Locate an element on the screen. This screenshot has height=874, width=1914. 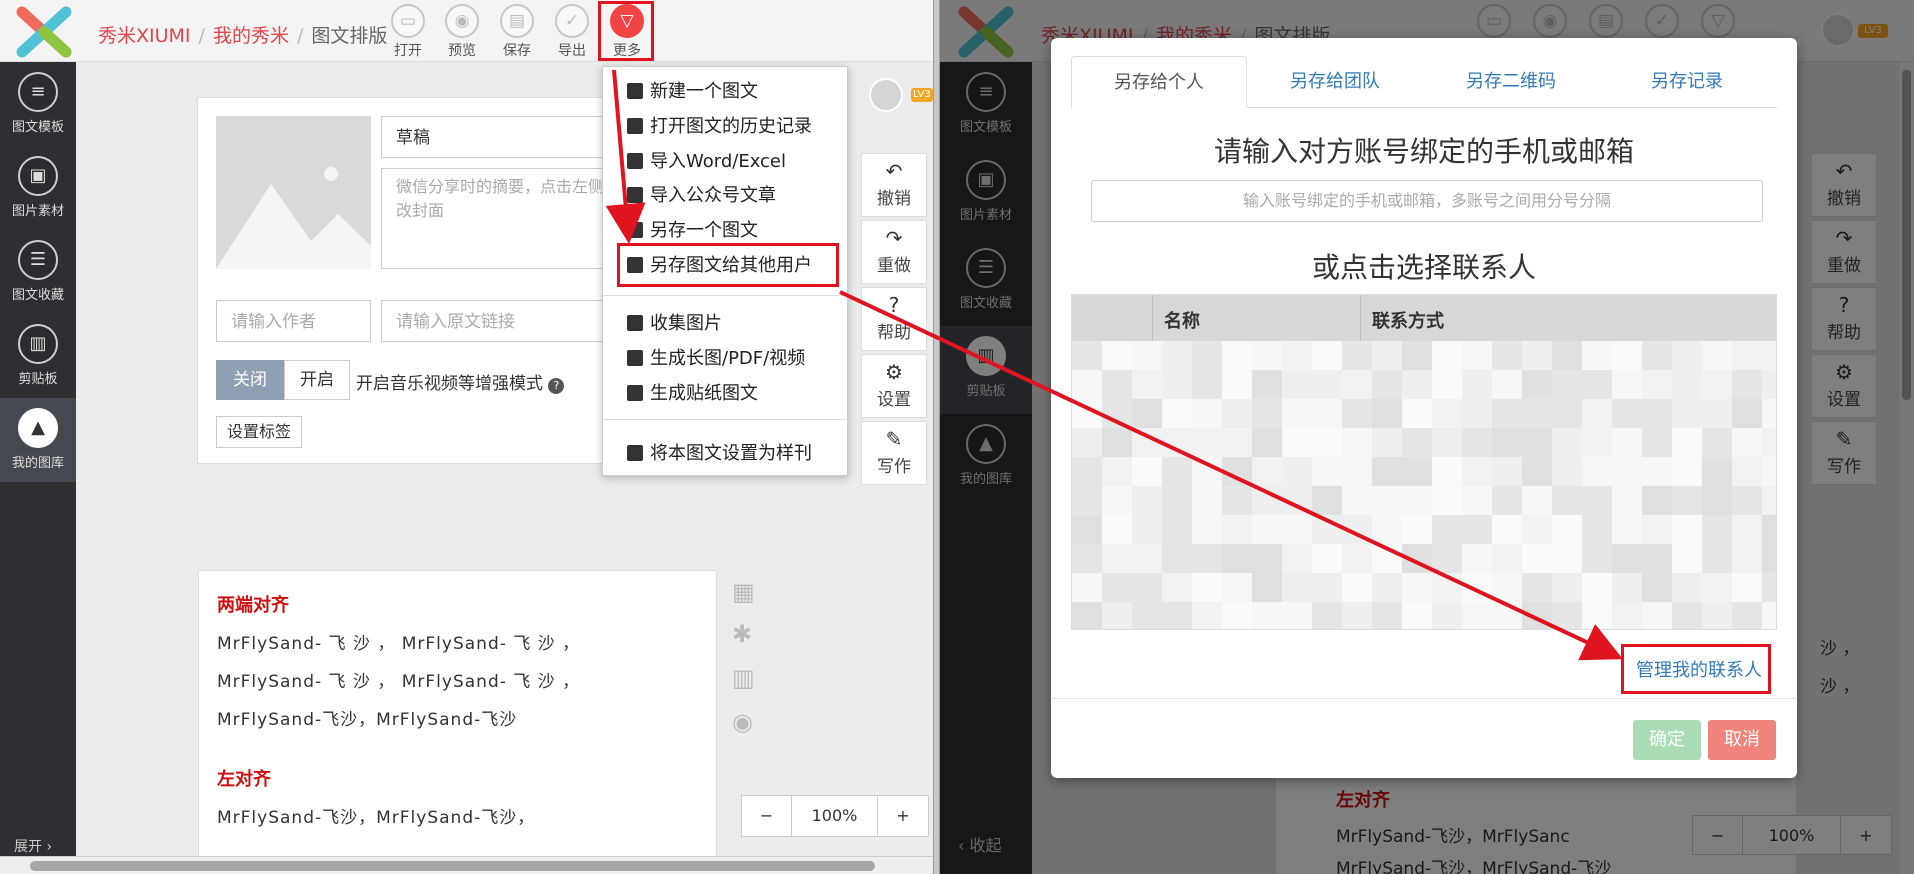
cancel-button: 取消 is located at coordinates (1742, 740).